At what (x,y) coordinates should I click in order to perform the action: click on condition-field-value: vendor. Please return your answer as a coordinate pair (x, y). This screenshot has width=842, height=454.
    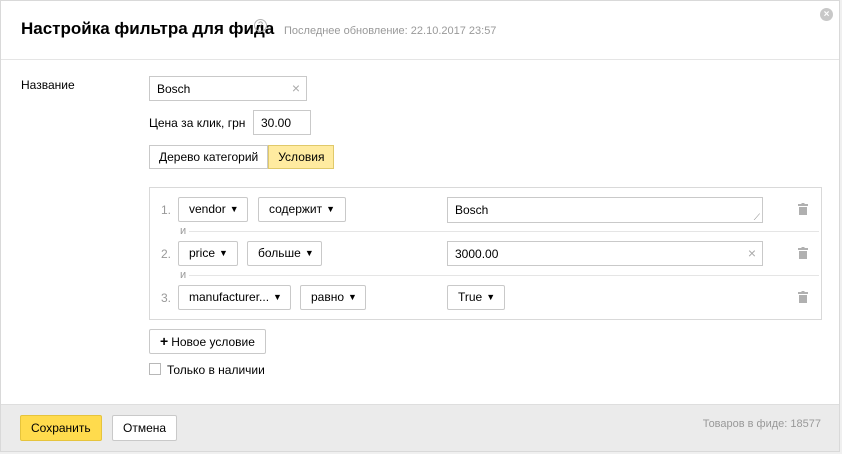
    Looking at the image, I should click on (207, 209).